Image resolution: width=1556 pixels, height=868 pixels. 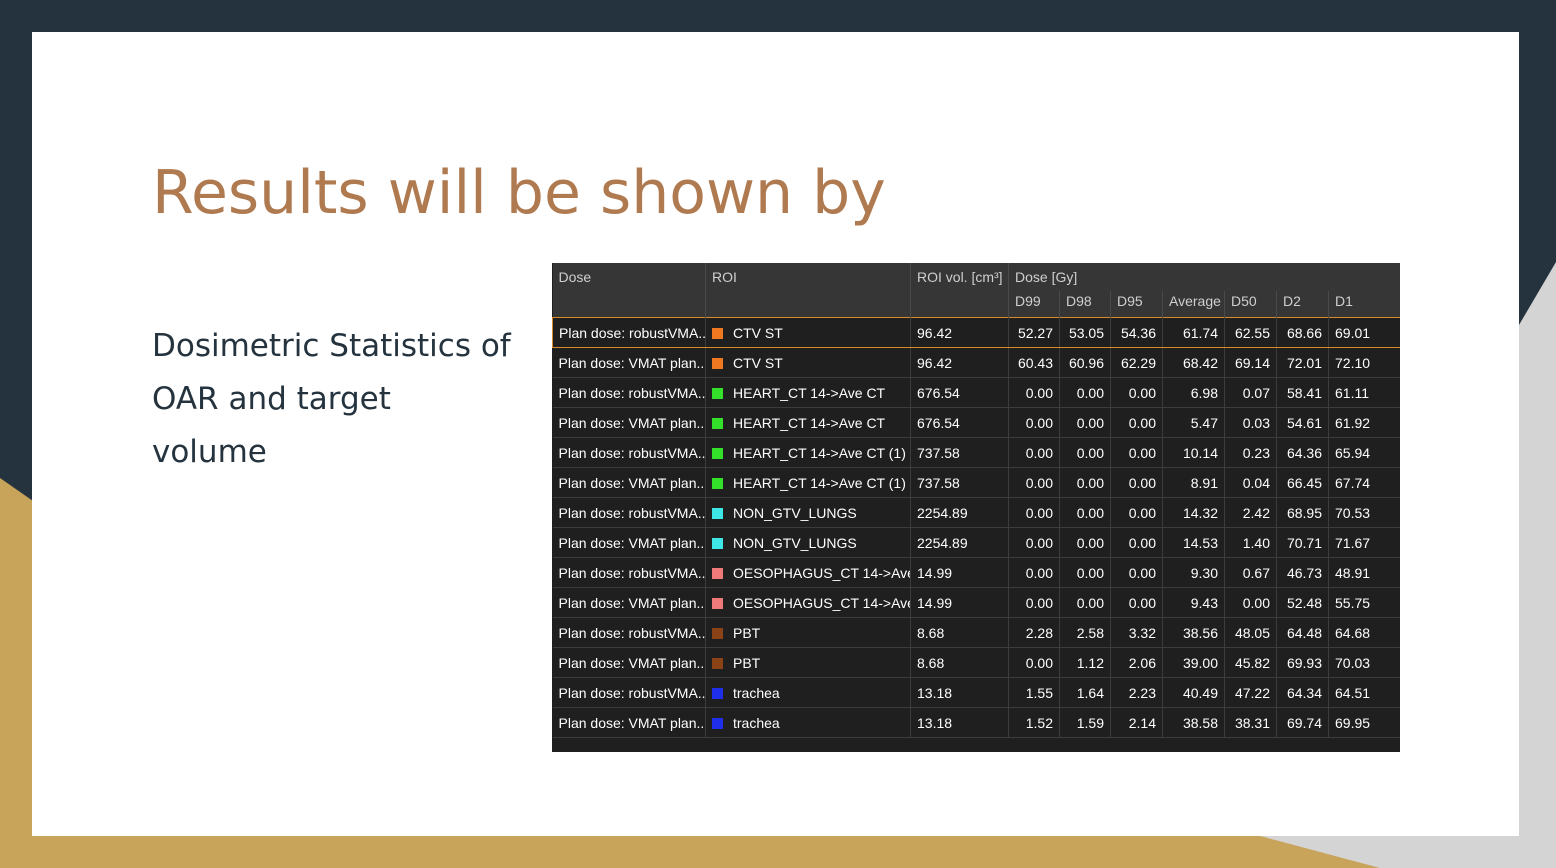 What do you see at coordinates (1302, 602) in the screenshot?
I see `cell-d2: 52.48` at bounding box center [1302, 602].